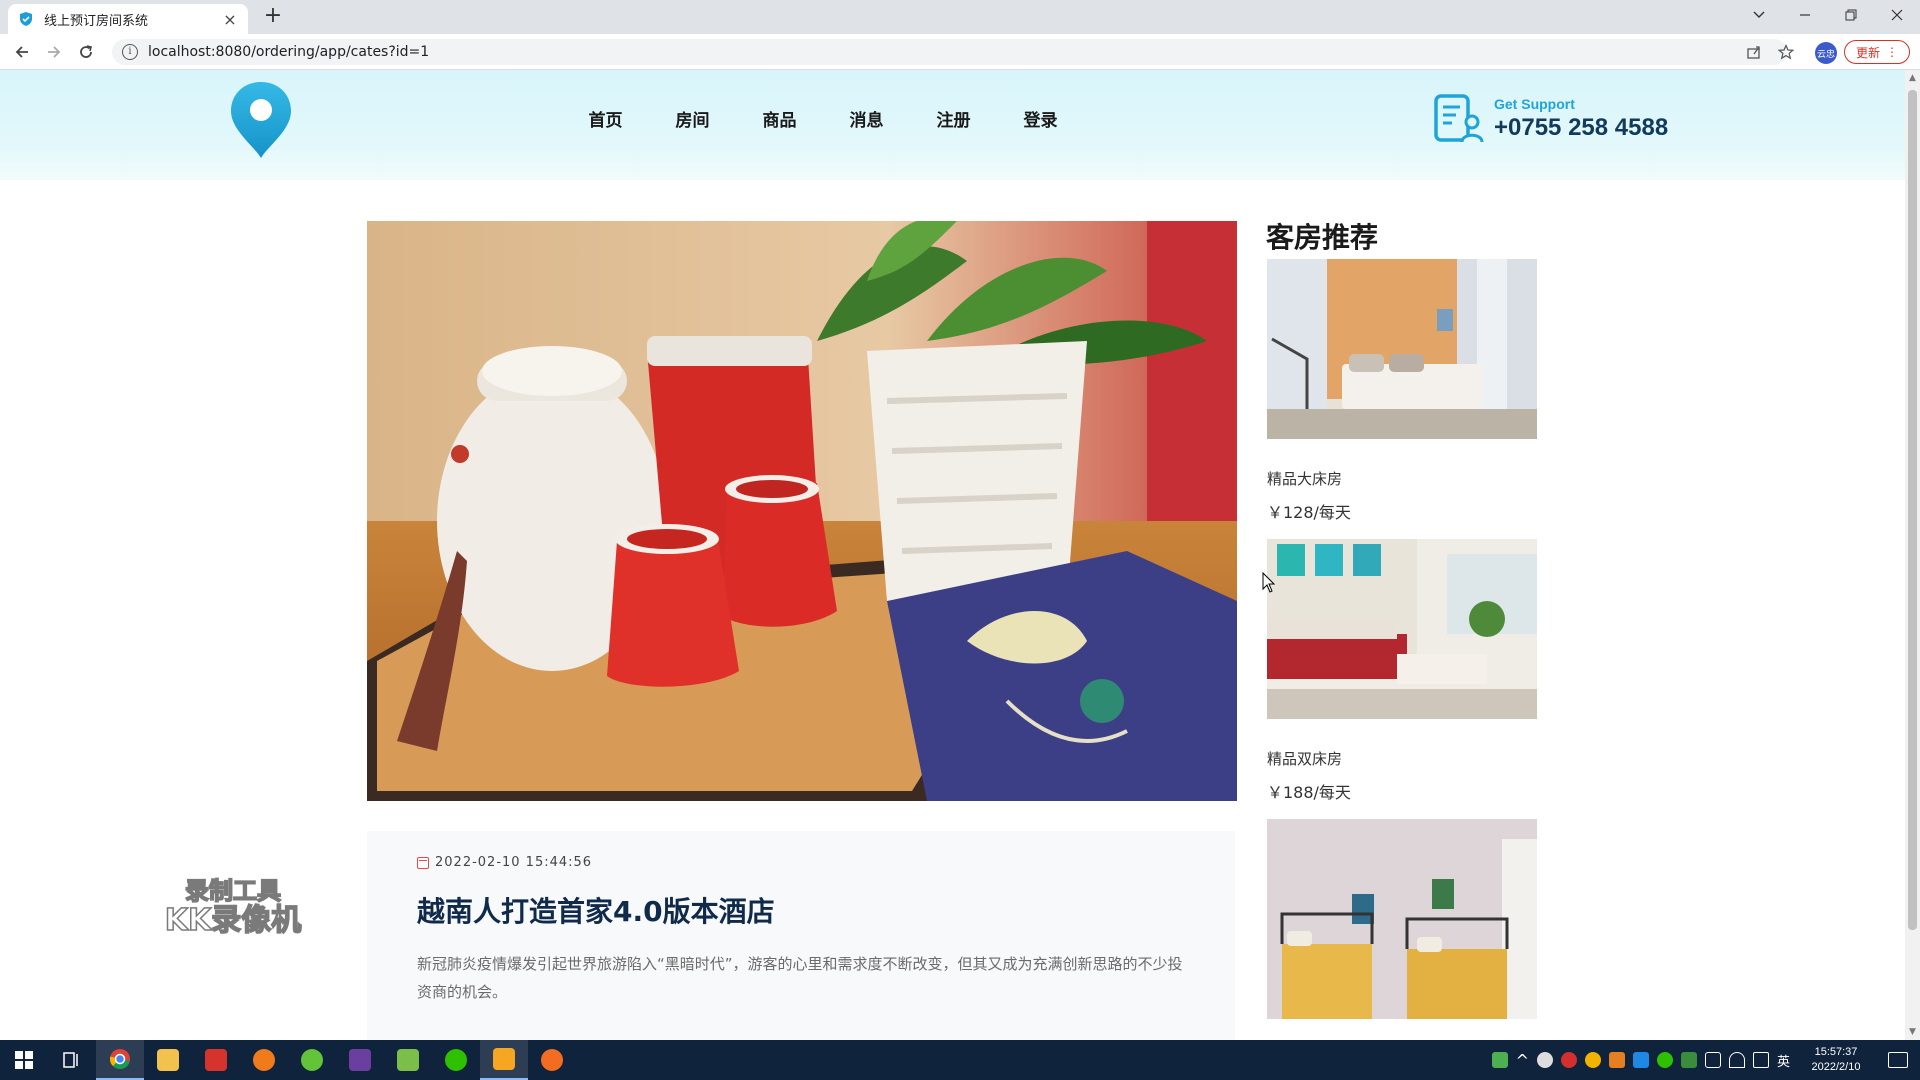  Describe the element at coordinates (1912, 1032) in the screenshot. I see `scroll-down-icon: ▼` at that location.